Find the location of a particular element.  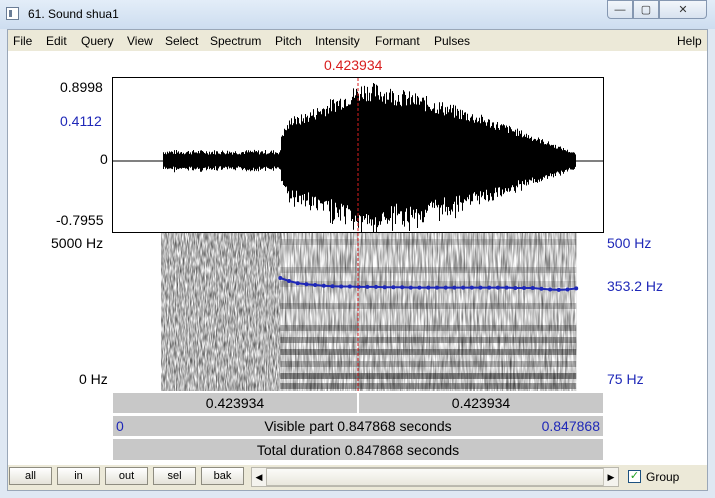

zoom-back-button: bak is located at coordinates (222, 476).